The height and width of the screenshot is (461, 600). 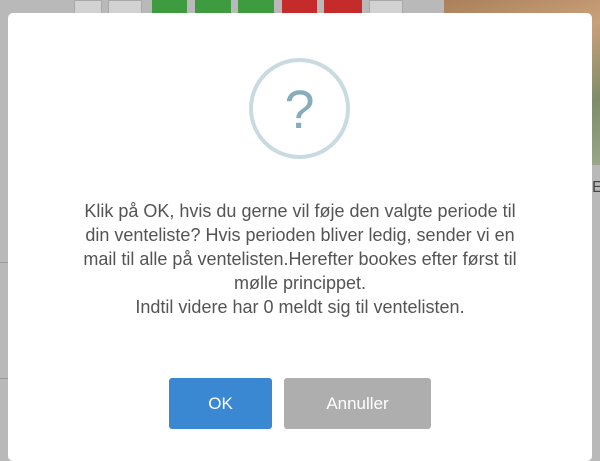 I want to click on question-mark-icon: ?, so click(x=299, y=108).